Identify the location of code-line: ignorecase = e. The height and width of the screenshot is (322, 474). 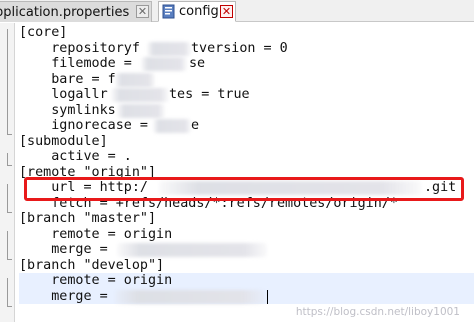
(246, 126).